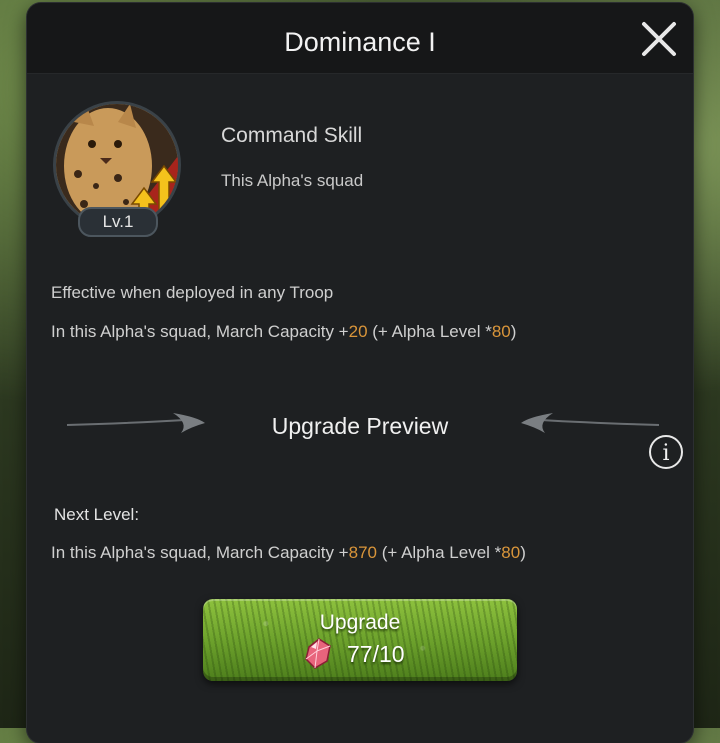 The height and width of the screenshot is (743, 720). I want to click on level-badge: Lv.1, so click(118, 222).